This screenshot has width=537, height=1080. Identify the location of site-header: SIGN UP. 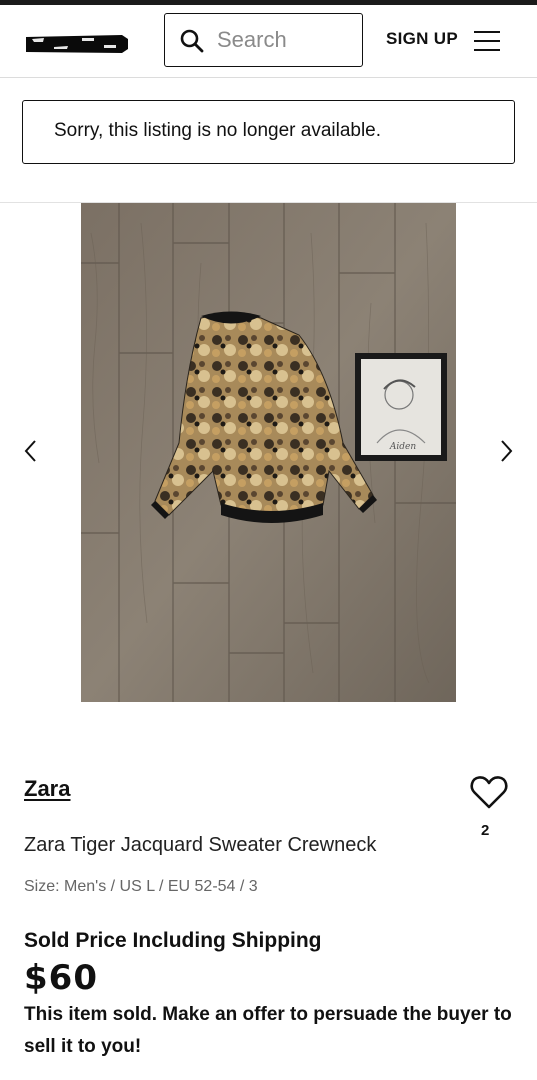
(268, 41).